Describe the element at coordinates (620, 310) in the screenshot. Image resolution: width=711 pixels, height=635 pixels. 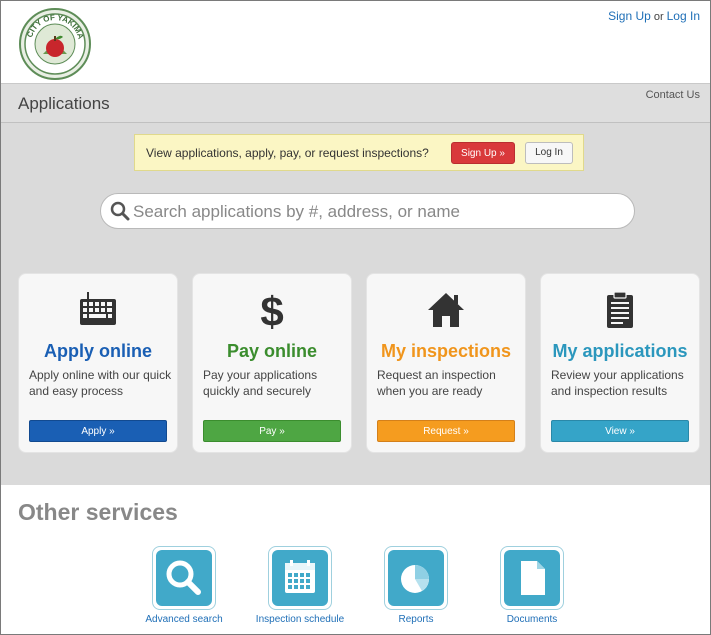
I see `clipboard-icon` at that location.